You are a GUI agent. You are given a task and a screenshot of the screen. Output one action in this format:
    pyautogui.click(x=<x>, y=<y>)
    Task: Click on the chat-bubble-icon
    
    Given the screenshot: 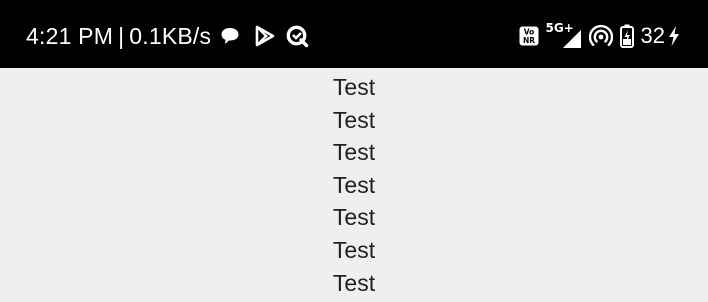 What is the action you would take?
    pyautogui.click(x=230, y=36)
    